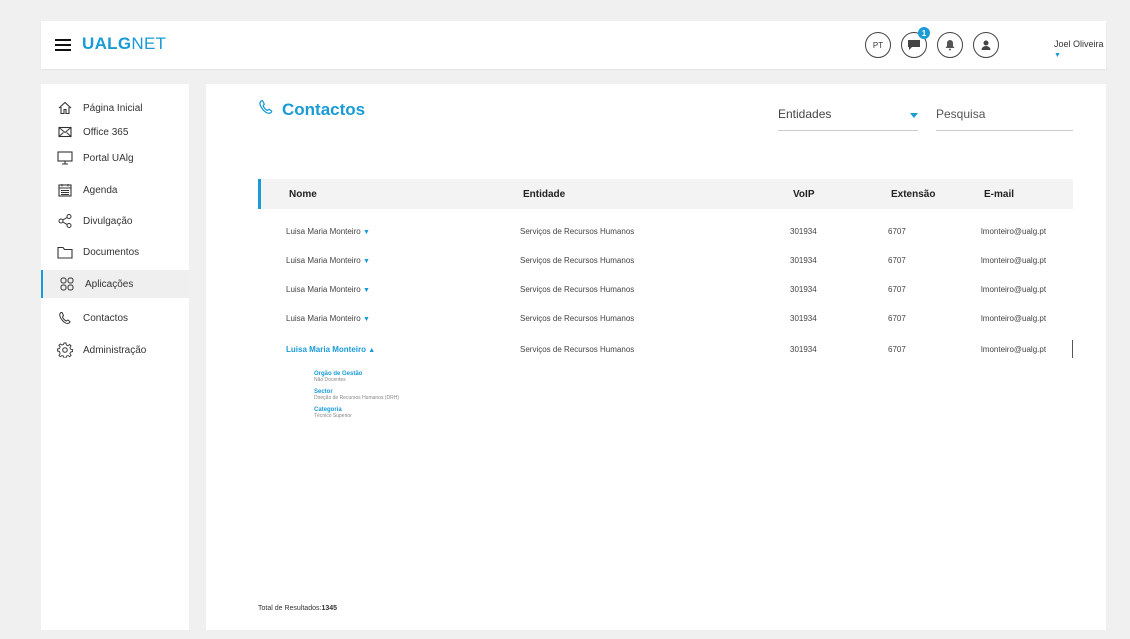 The image size is (1130, 639). I want to click on sidebar-item-divulgacao: Divulgação, so click(115, 221).